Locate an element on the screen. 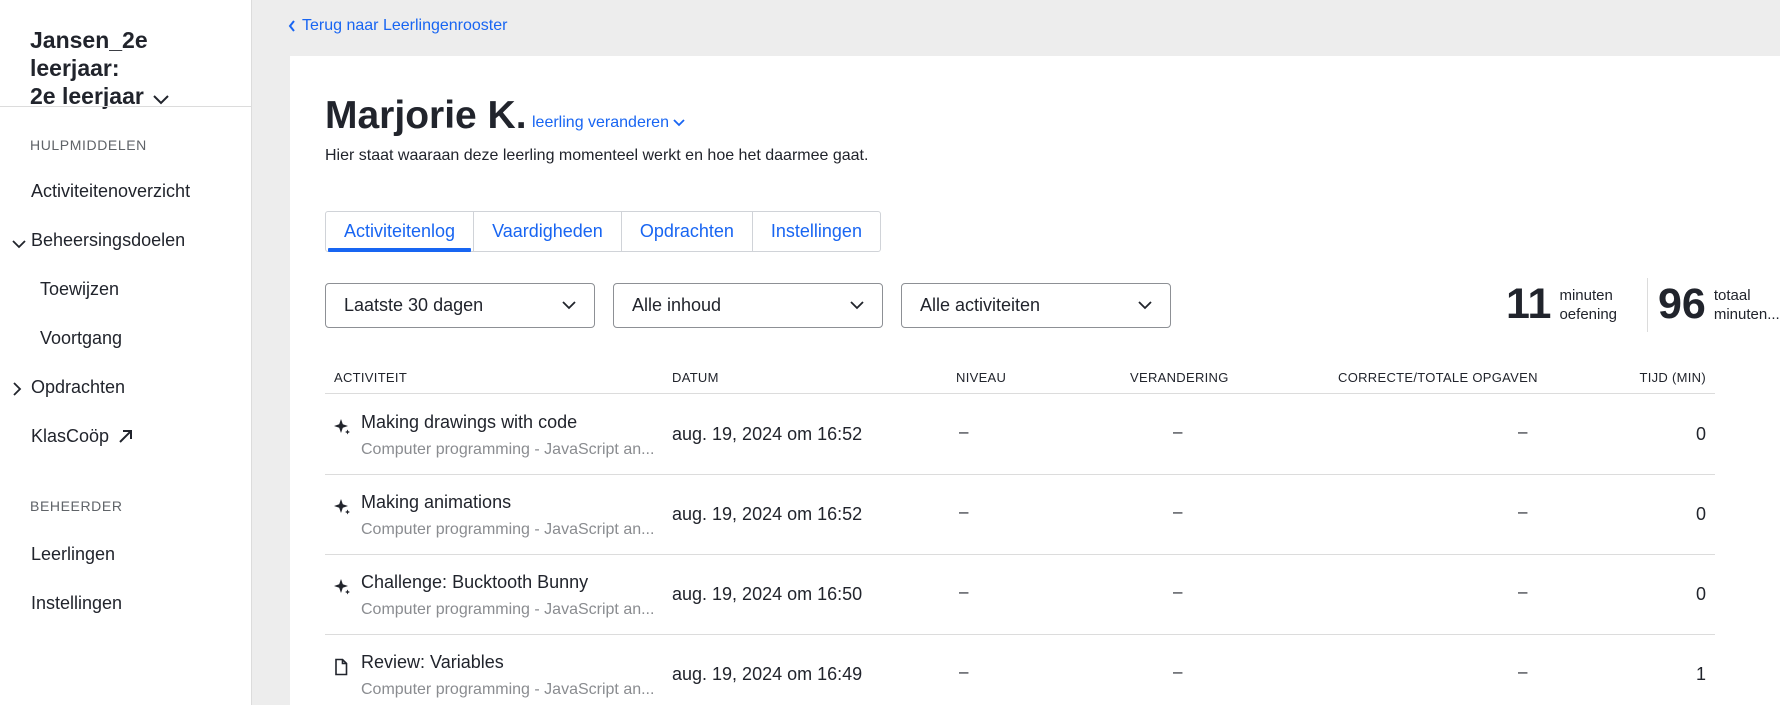 The width and height of the screenshot is (1780, 705). sidebar-divider is located at coordinates (126, 106).